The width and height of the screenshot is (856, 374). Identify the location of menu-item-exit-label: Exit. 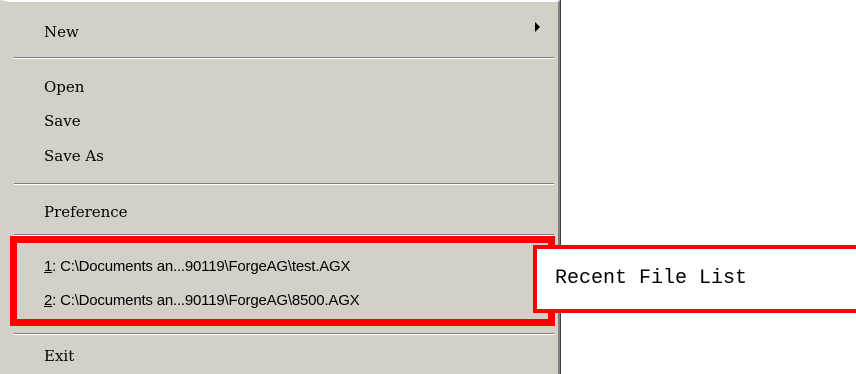
(59, 356).